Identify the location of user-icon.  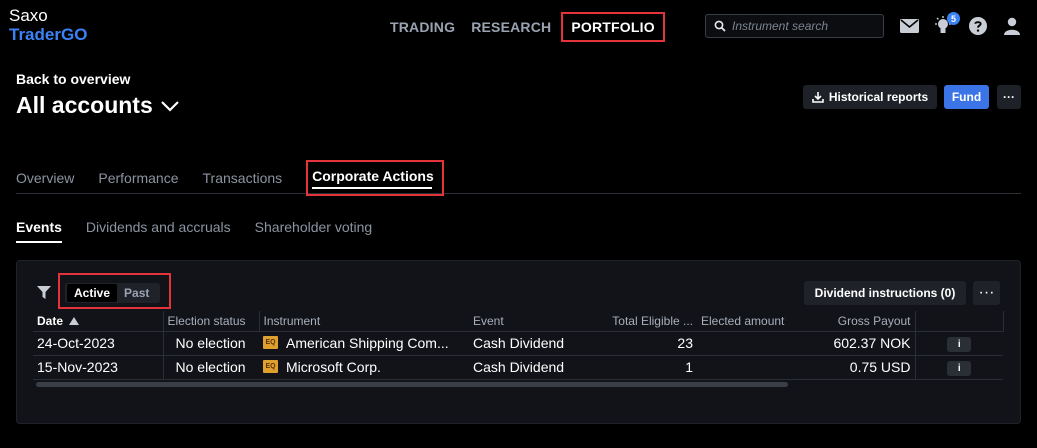
(1012, 26).